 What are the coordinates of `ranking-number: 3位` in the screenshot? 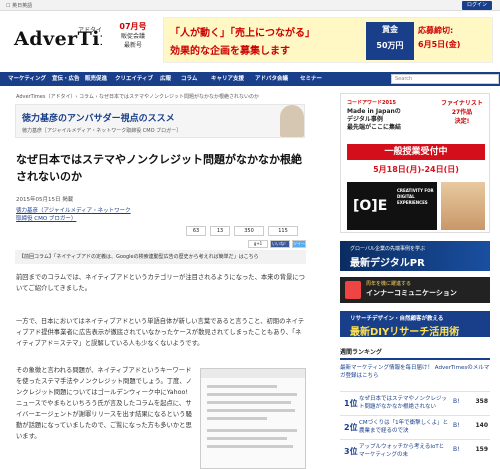 It's located at (351, 451).